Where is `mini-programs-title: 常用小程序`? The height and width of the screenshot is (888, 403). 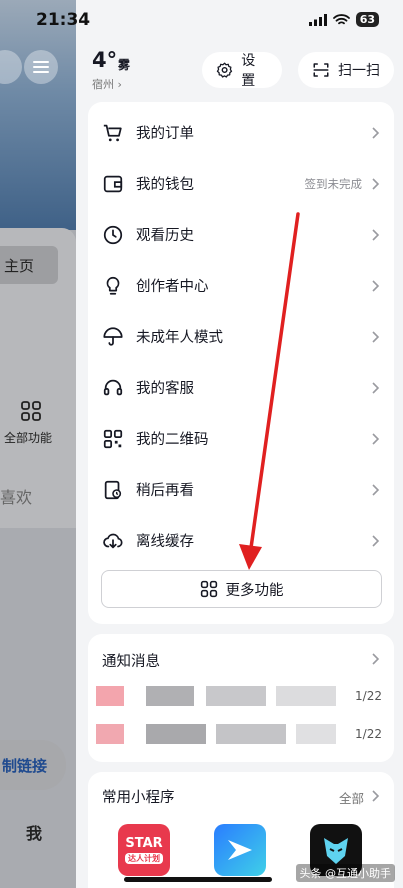 mini-programs-title: 常用小程序 is located at coordinates (138, 798).